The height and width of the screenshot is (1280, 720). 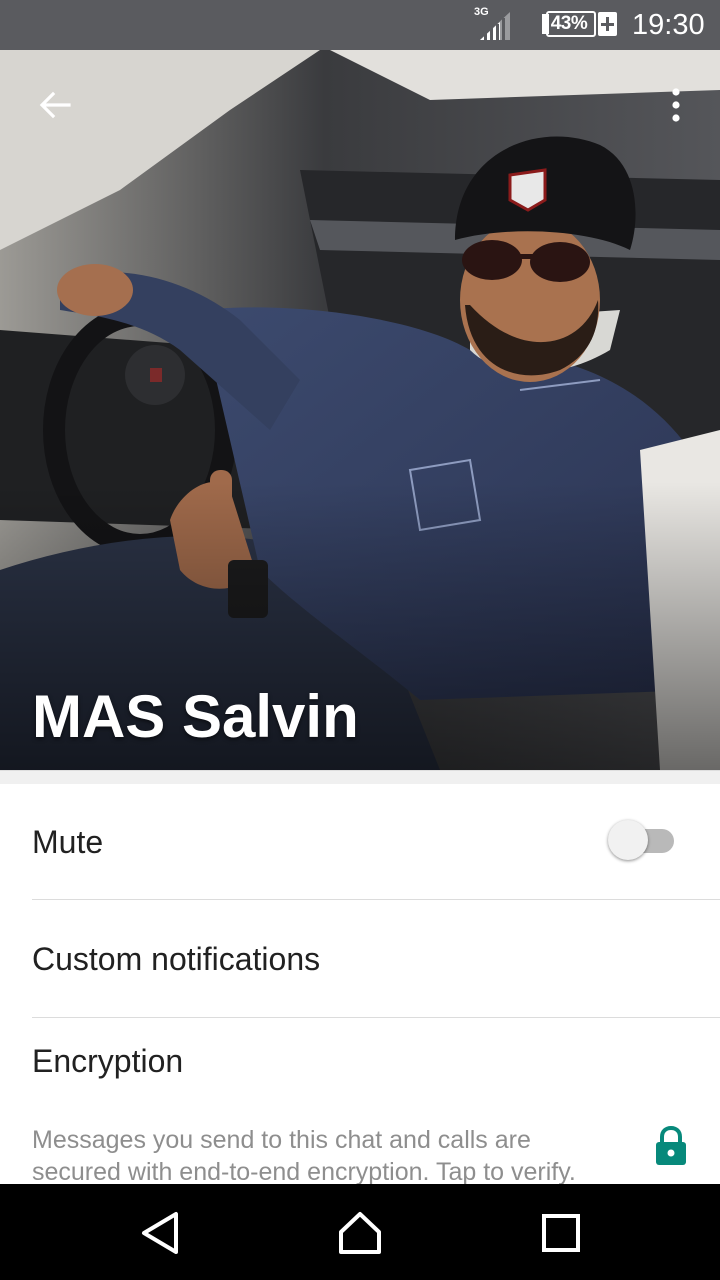 I want to click on home-icon, so click(x=360, y=1233).